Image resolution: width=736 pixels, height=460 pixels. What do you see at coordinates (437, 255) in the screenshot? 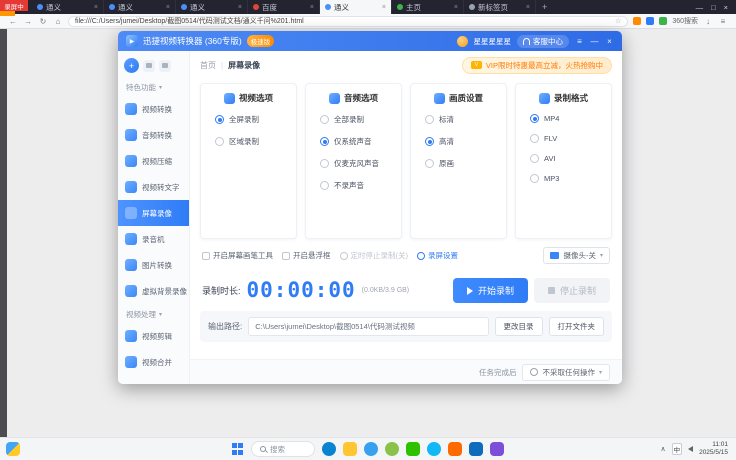
I see `record-settings-link: 录屏设置` at bounding box center [437, 255].